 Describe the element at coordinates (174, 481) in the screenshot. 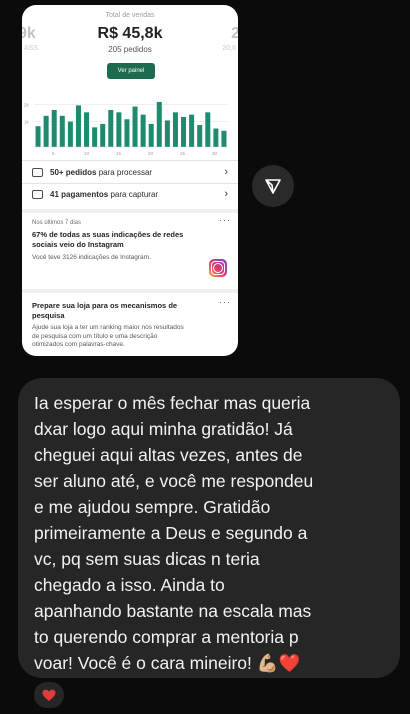

I see `message-line: ser aluno até, e você me respondeu` at that location.